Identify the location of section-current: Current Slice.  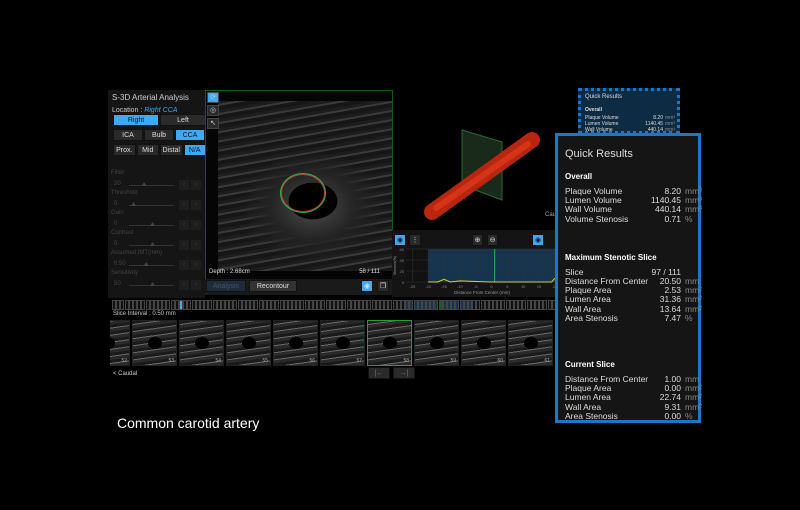
(590, 364).